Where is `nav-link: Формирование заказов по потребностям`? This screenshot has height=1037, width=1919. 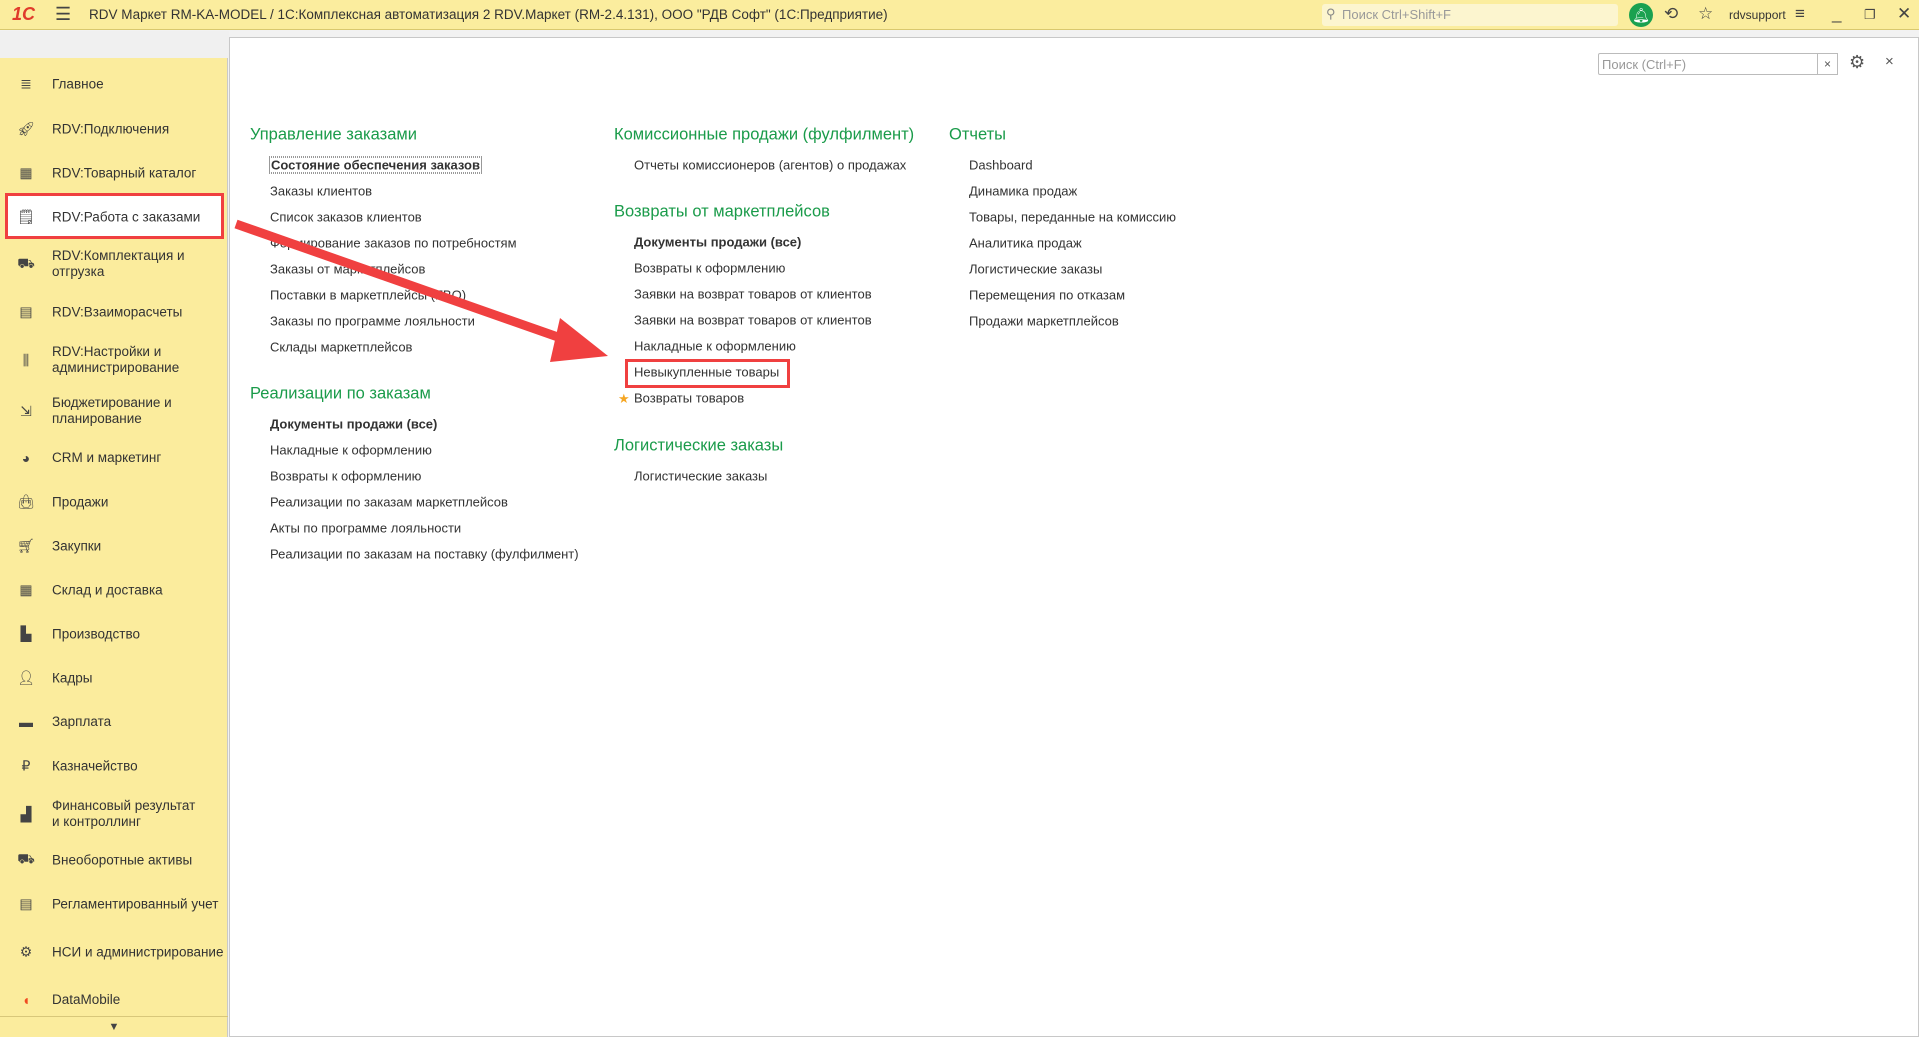
nav-link: Формирование заказов по потребностям is located at coordinates (393, 243).